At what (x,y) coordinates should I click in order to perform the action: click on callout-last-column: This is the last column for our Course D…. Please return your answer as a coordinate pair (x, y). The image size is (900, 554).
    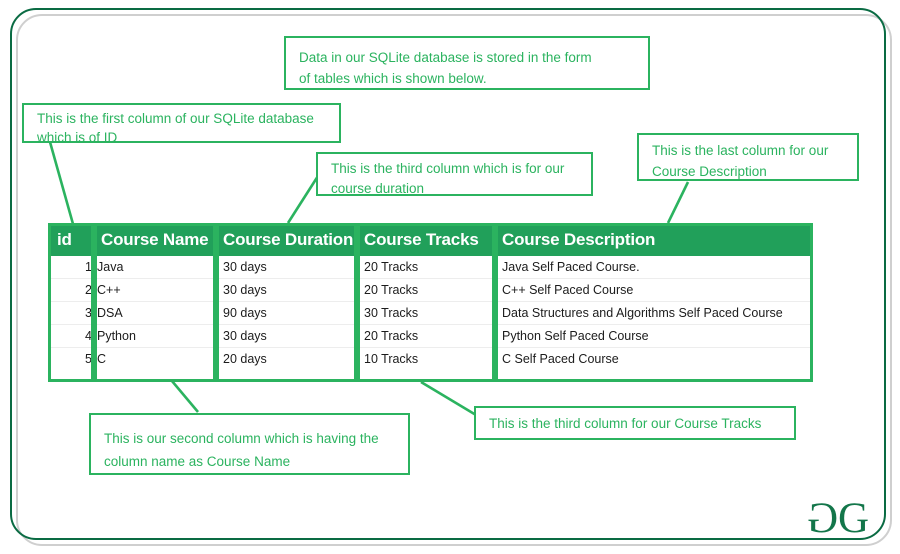
    Looking at the image, I should click on (748, 157).